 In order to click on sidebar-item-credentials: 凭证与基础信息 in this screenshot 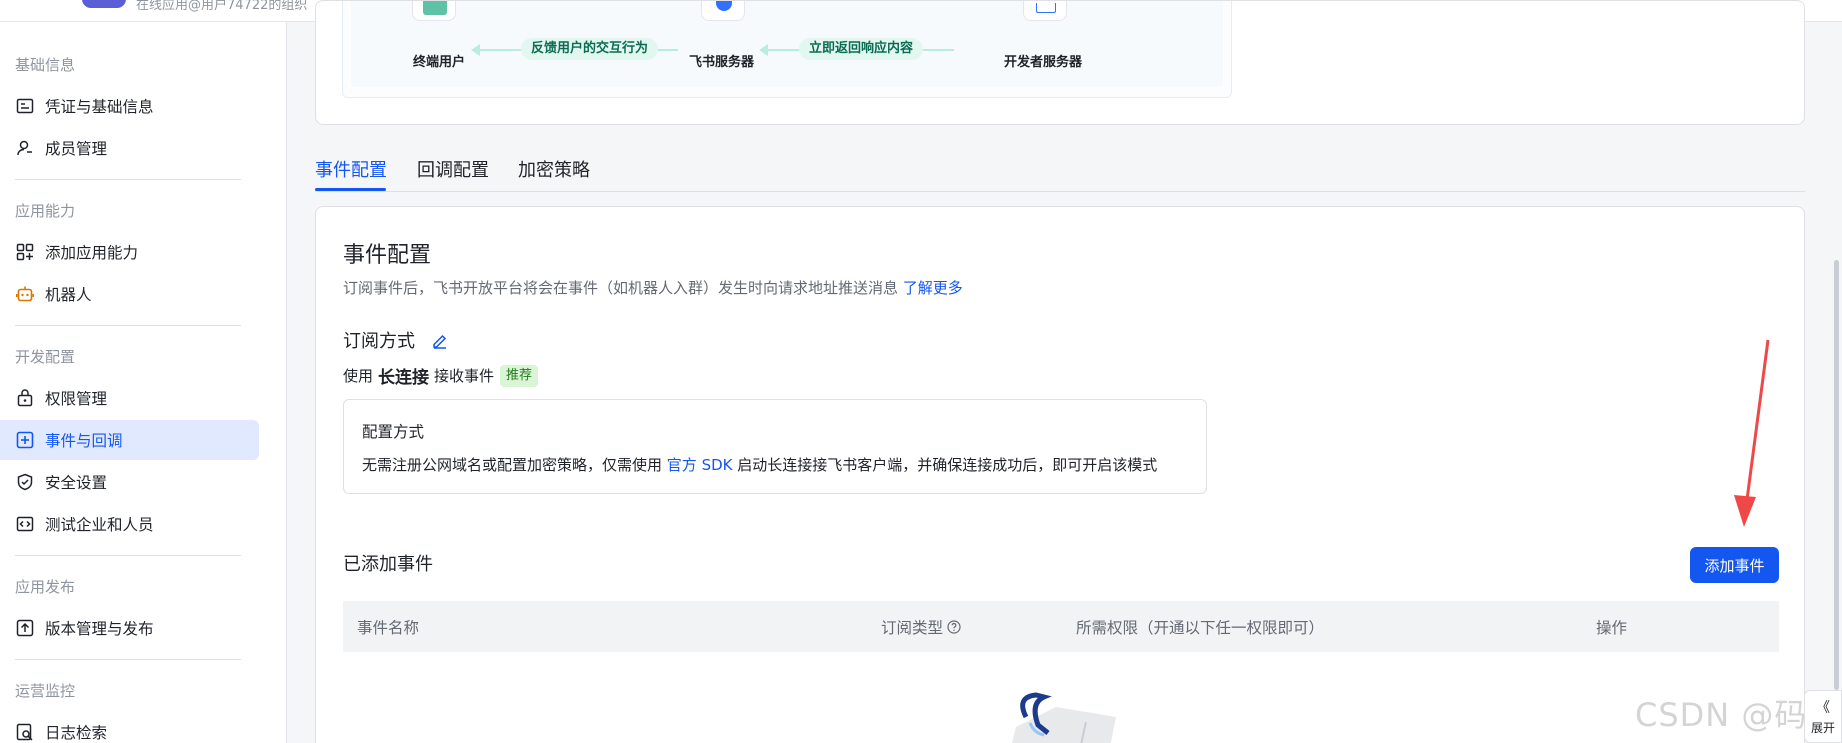, I will do `click(129, 106)`.